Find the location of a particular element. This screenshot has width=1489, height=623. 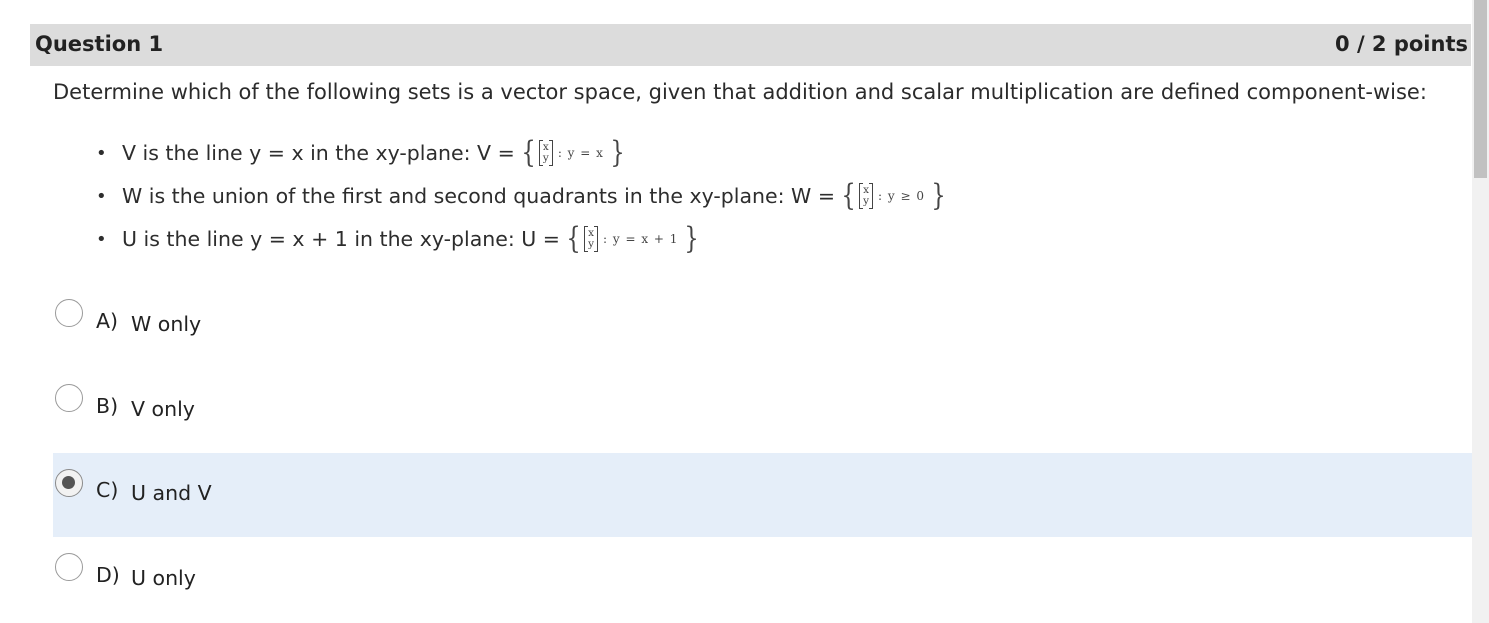

option-letter: B) is located at coordinates (107, 406).